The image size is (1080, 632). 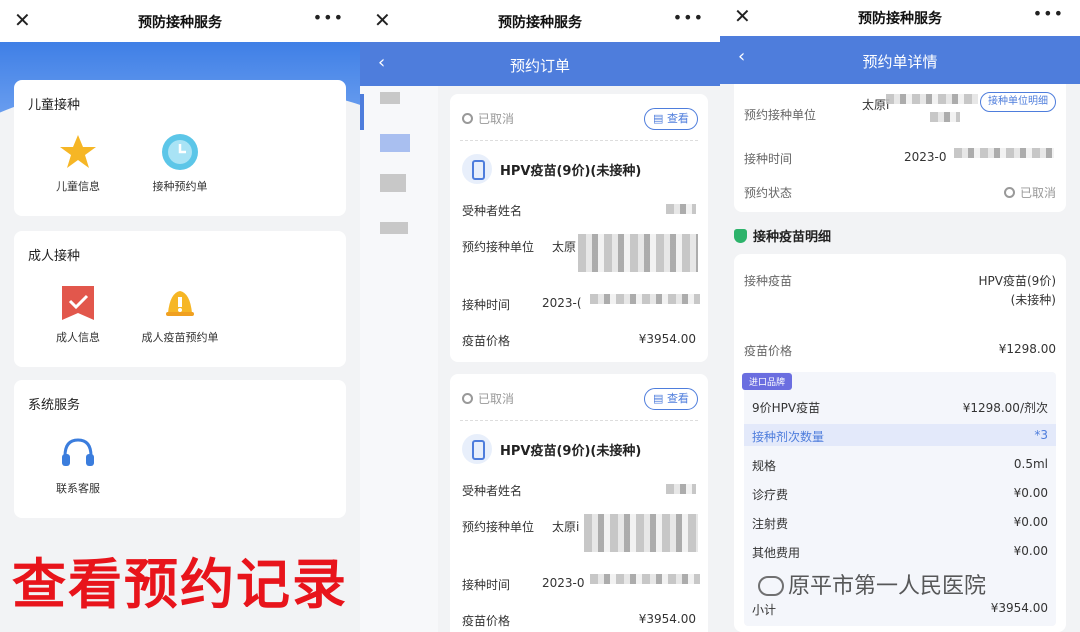 What do you see at coordinates (477, 169) in the screenshot?
I see `vaccine-vial-icon` at bounding box center [477, 169].